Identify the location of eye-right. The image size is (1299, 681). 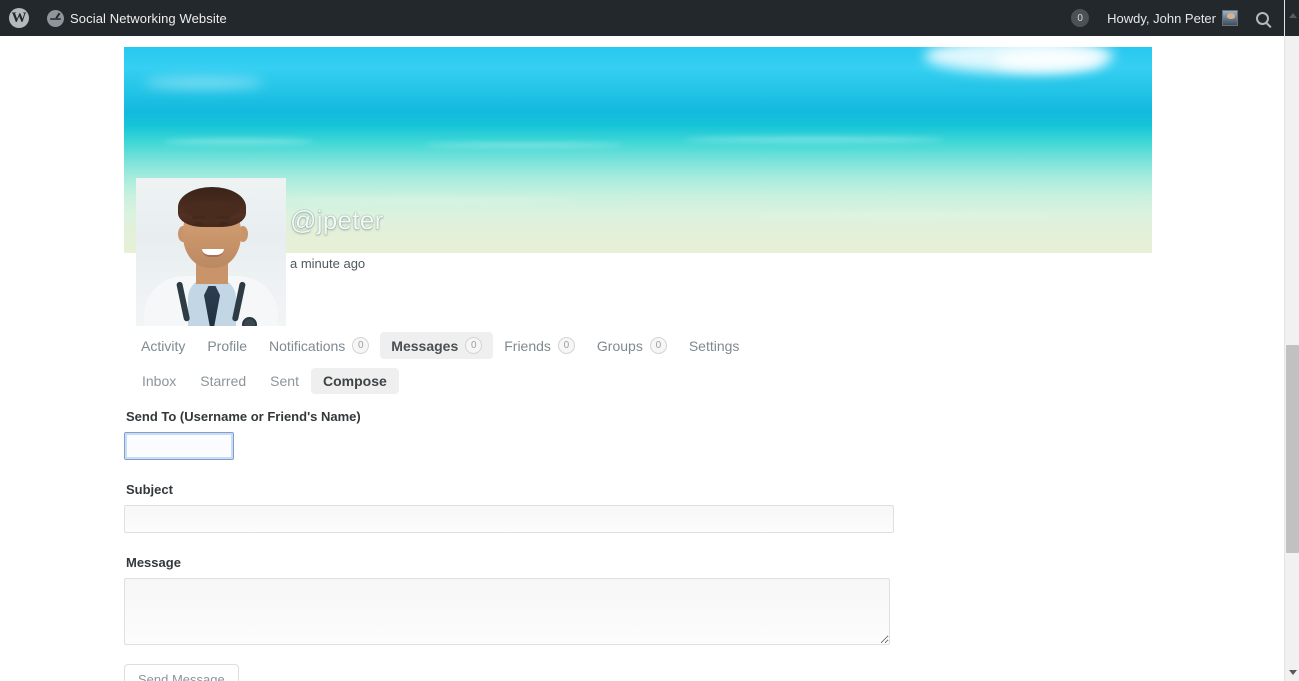
(223, 224).